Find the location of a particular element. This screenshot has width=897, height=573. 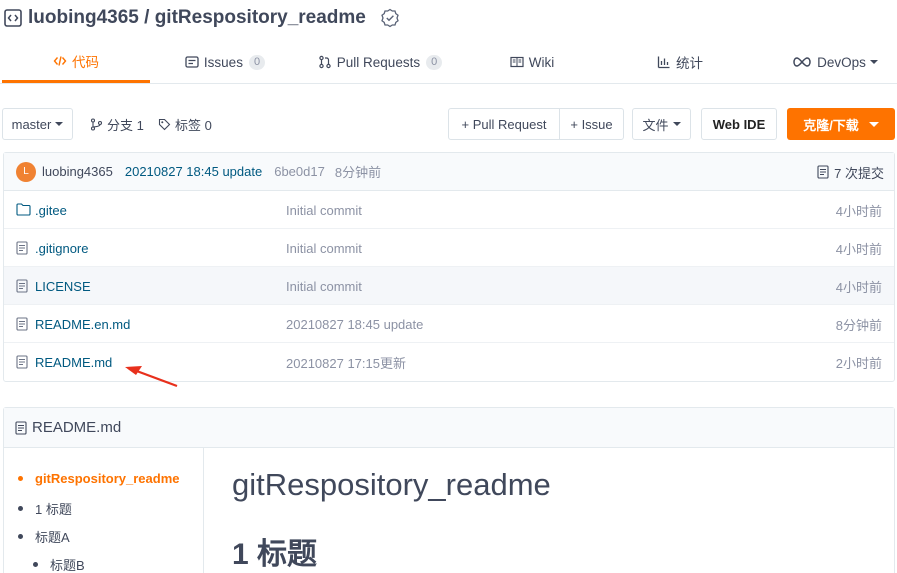

branch-icon is located at coordinates (96, 124).